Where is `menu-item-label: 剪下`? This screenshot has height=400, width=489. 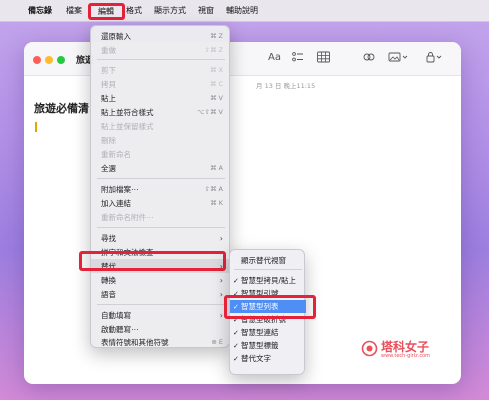
menu-item-label: 剪下 is located at coordinates (108, 70).